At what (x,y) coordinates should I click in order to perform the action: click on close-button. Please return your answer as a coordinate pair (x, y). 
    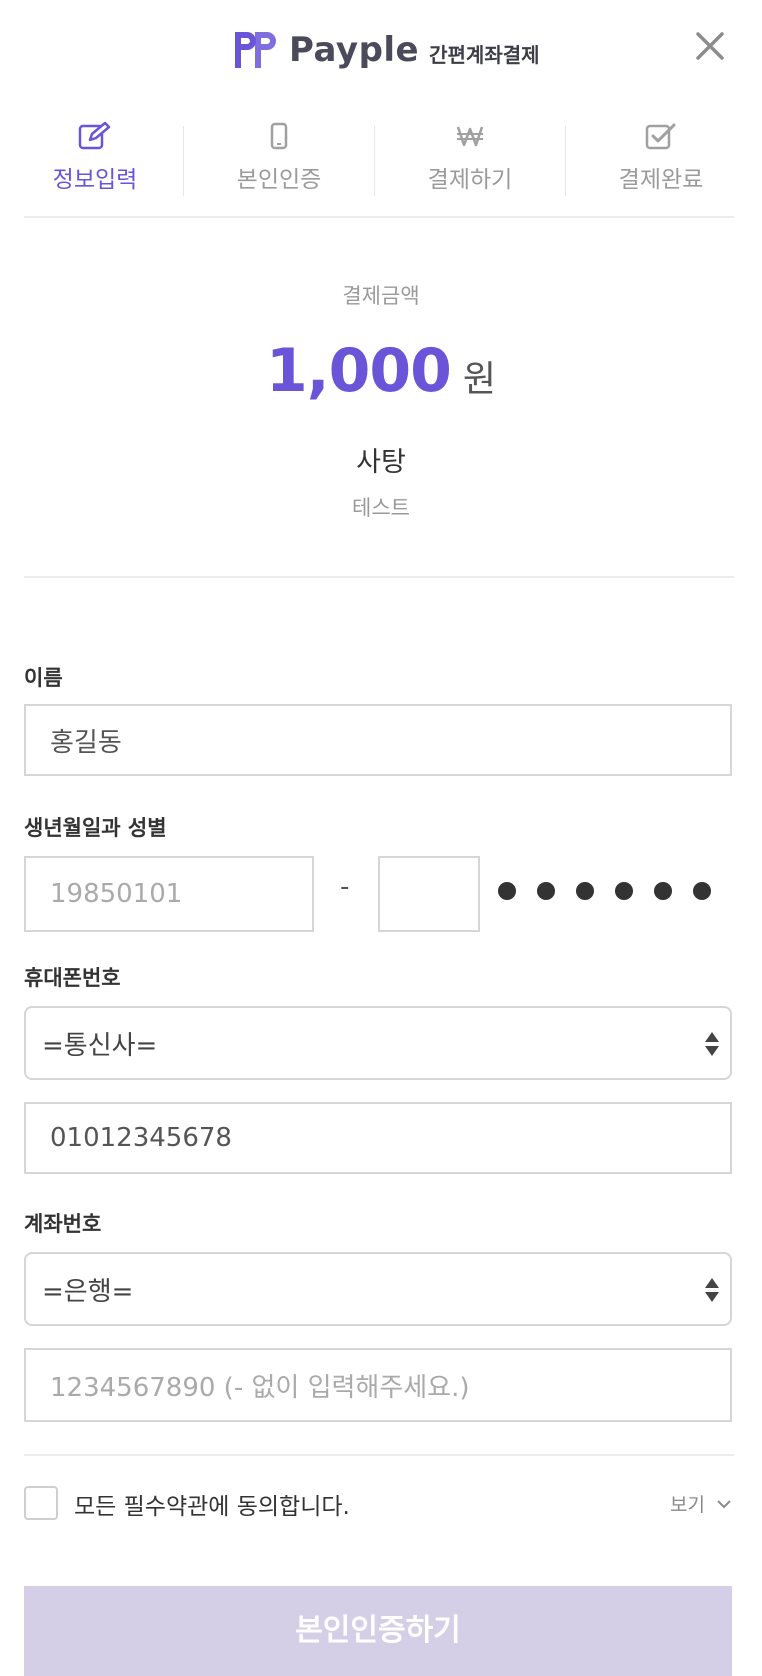
    Looking at the image, I should click on (710, 46).